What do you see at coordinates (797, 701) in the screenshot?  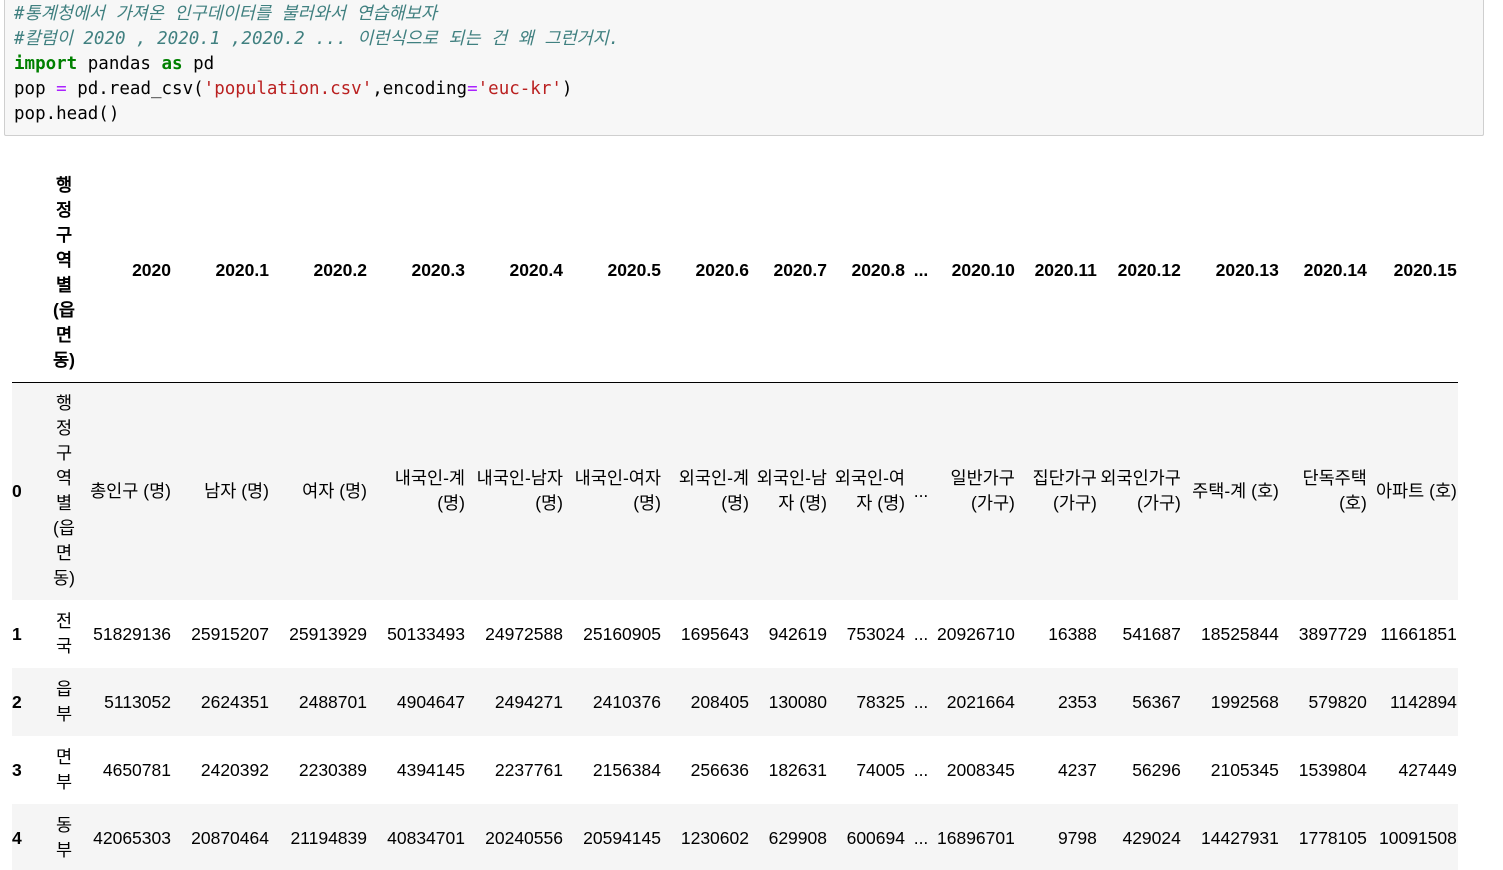 I see `table-cell: 130080` at bounding box center [797, 701].